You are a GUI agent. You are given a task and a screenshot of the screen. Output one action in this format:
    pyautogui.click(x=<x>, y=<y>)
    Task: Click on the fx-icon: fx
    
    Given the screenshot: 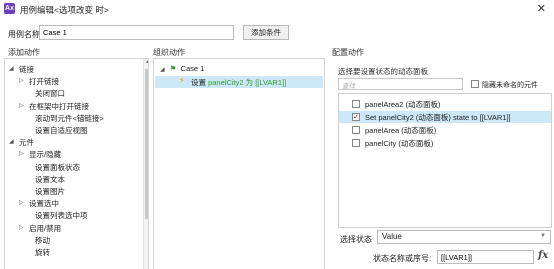 What is the action you would take?
    pyautogui.click(x=543, y=255)
    